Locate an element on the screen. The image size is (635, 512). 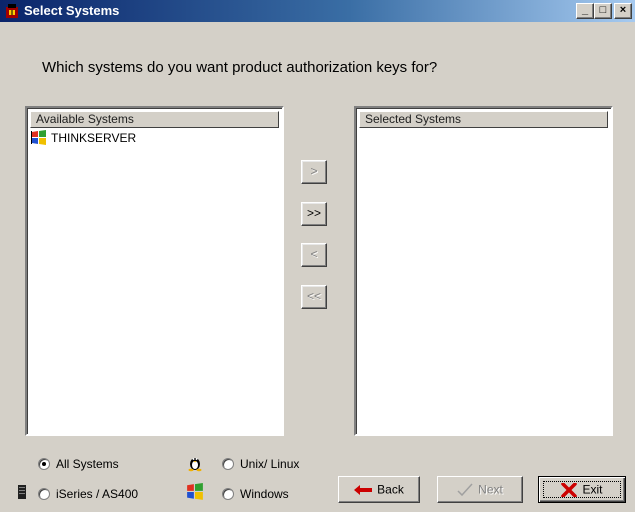
back-label: Back is located at coordinates (390, 489).